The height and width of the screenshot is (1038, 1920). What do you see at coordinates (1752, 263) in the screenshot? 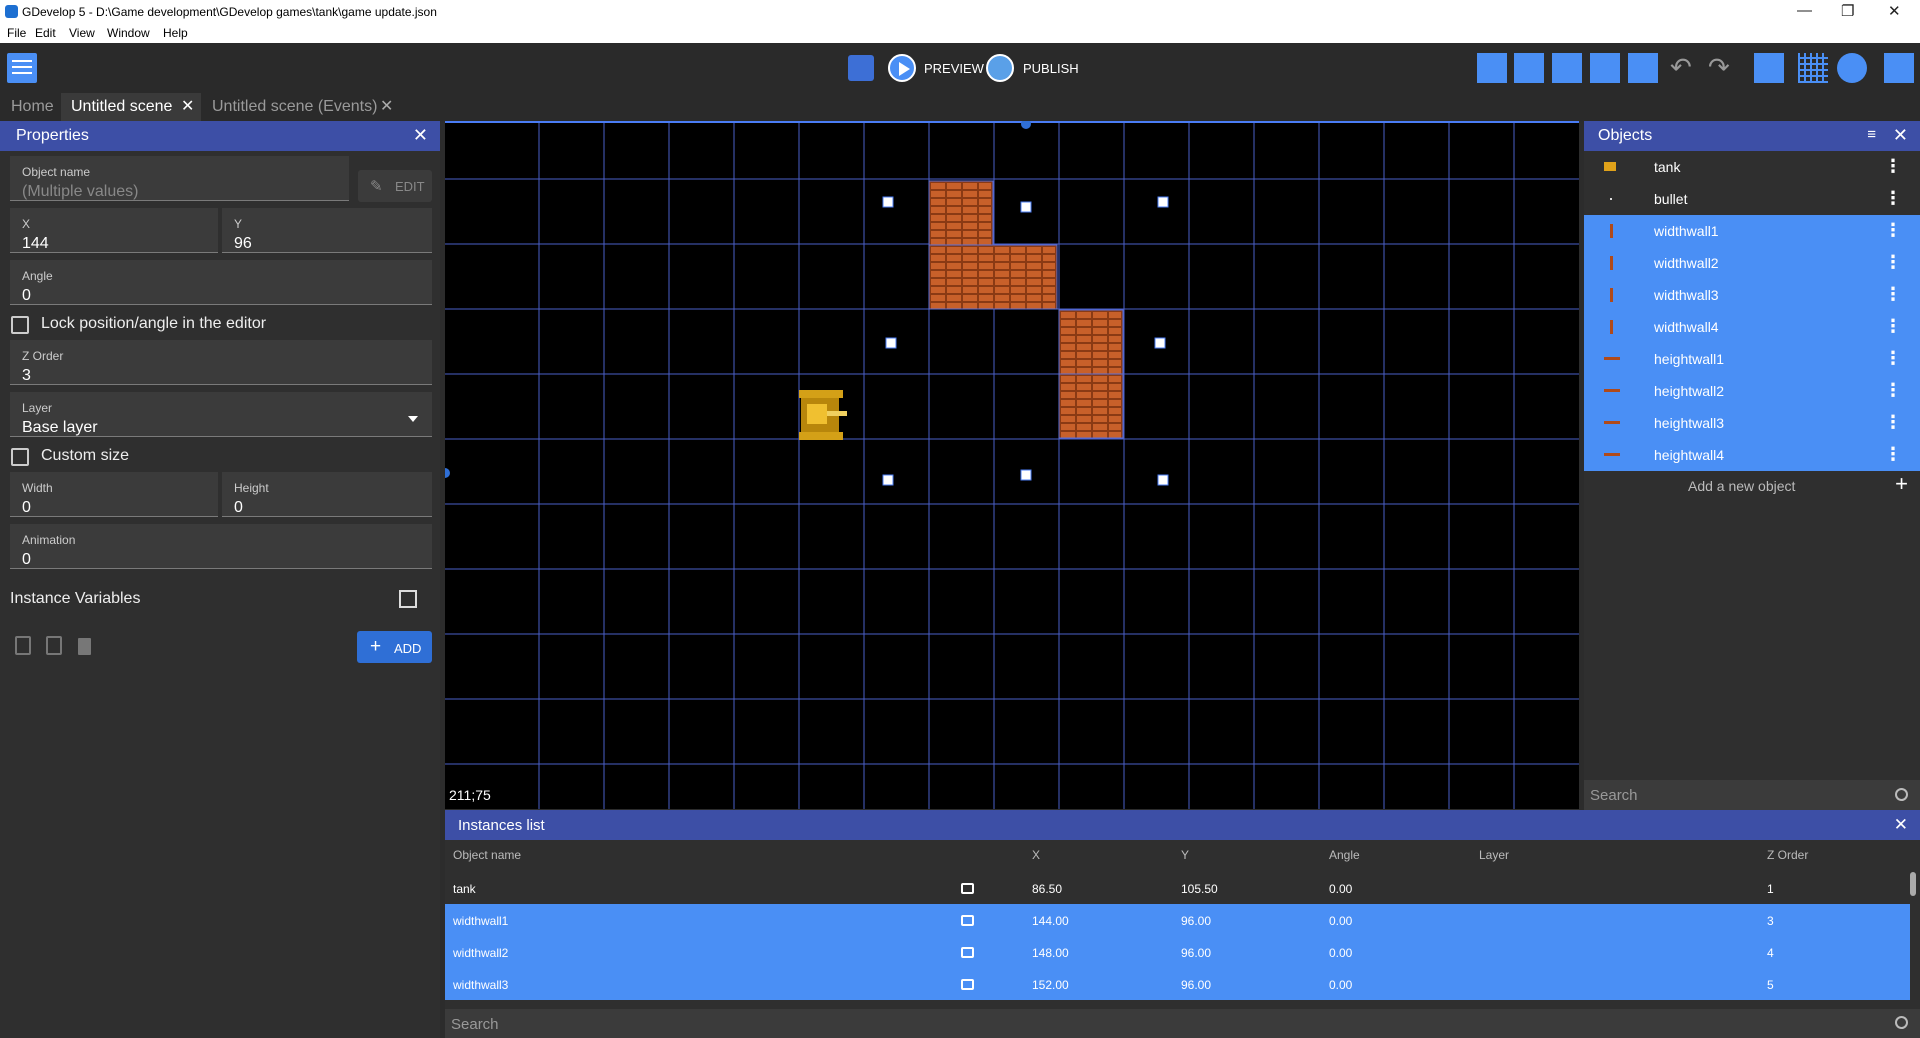
I see `object-item-widthwall2: widthwall2 ⋮` at bounding box center [1752, 263].